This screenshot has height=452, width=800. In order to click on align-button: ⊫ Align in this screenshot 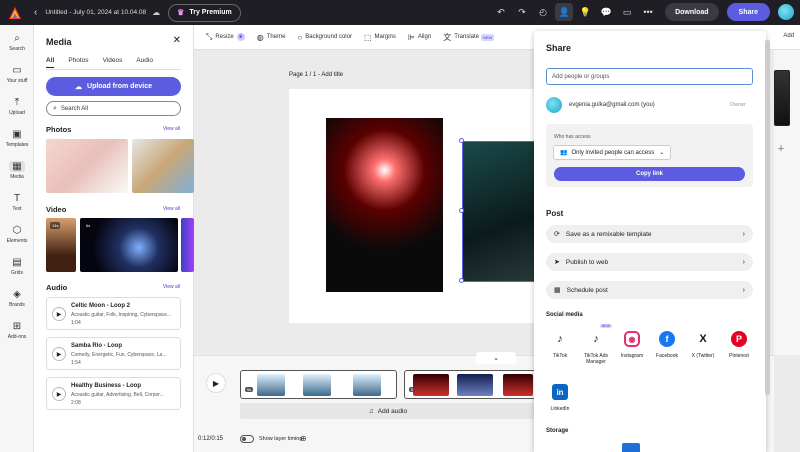, I will do `click(419, 37)`.